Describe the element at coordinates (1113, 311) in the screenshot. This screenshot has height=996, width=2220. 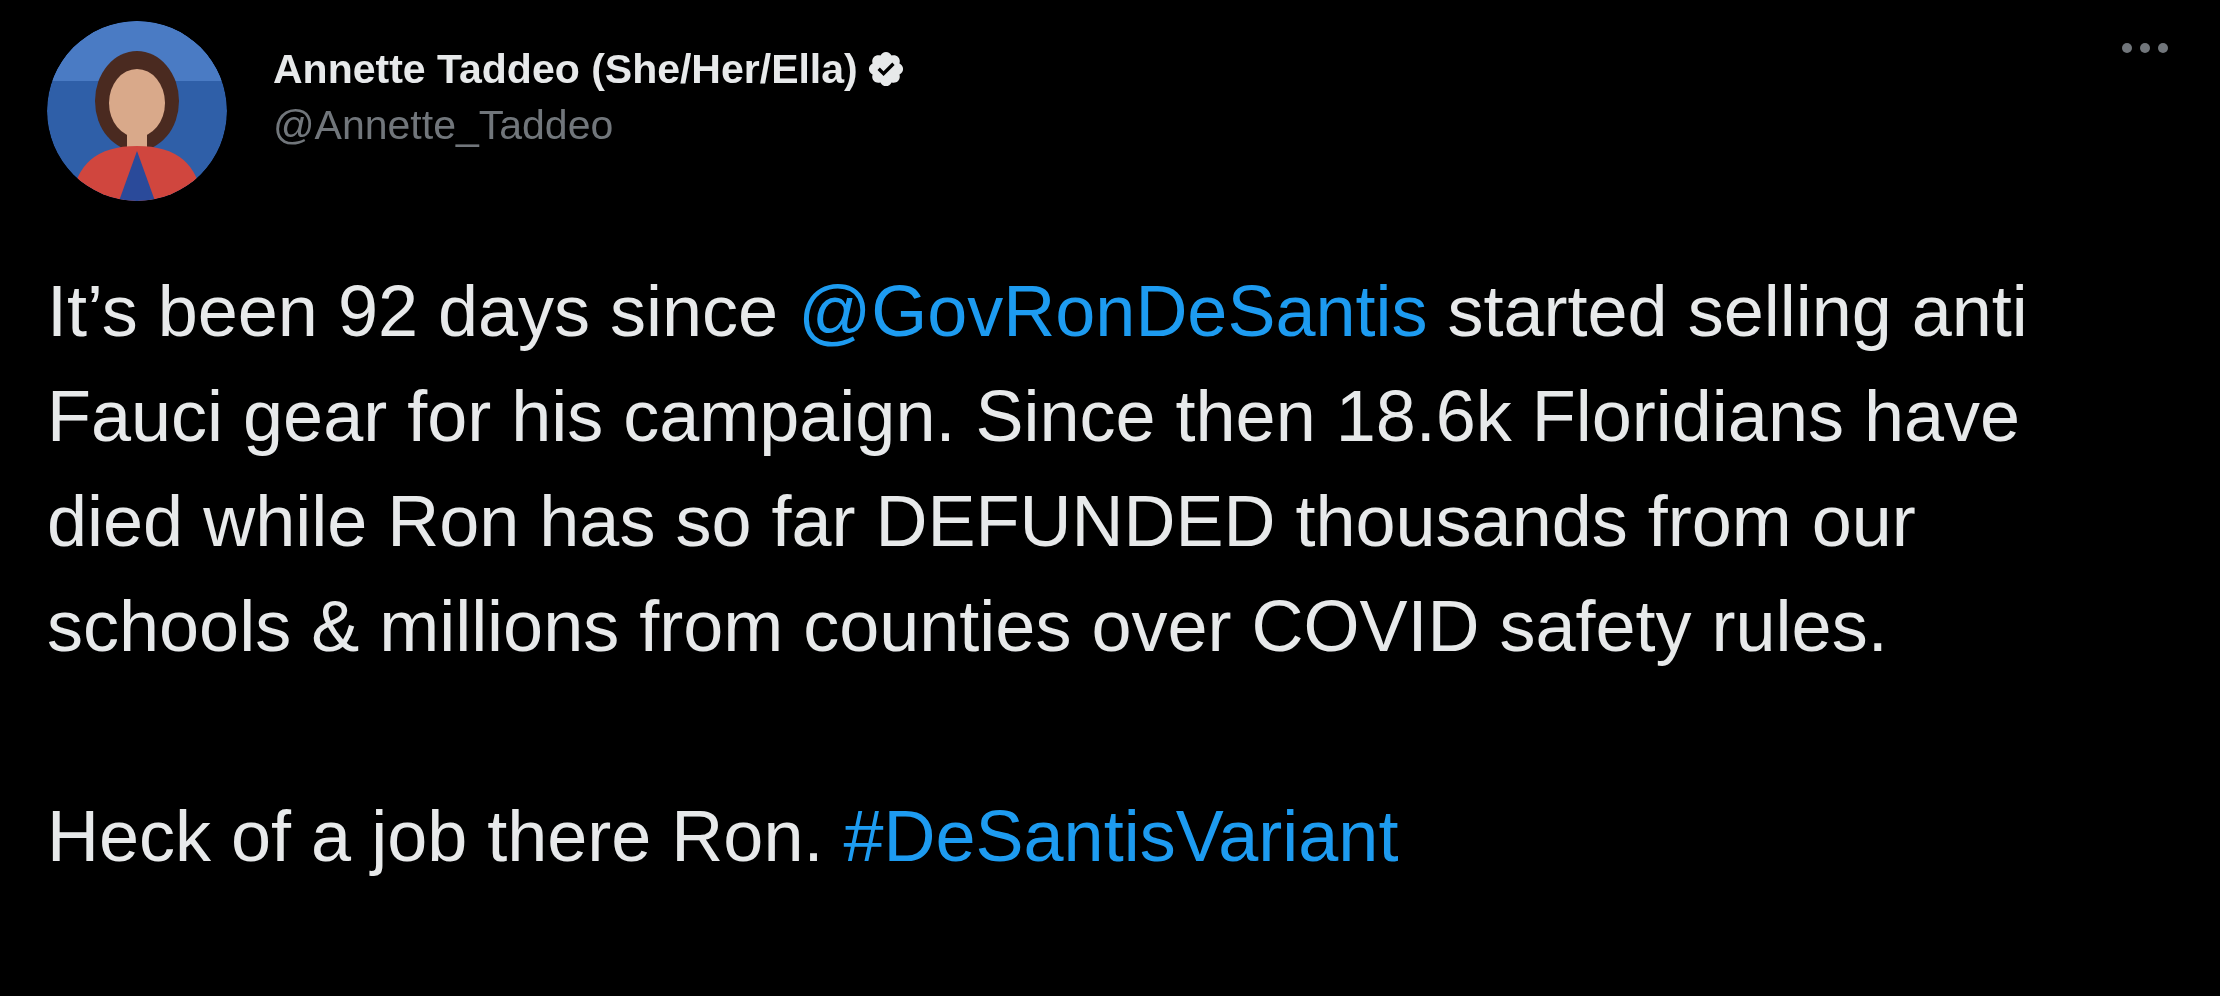
I see `mention-link: @GovRonDeSantis` at that location.